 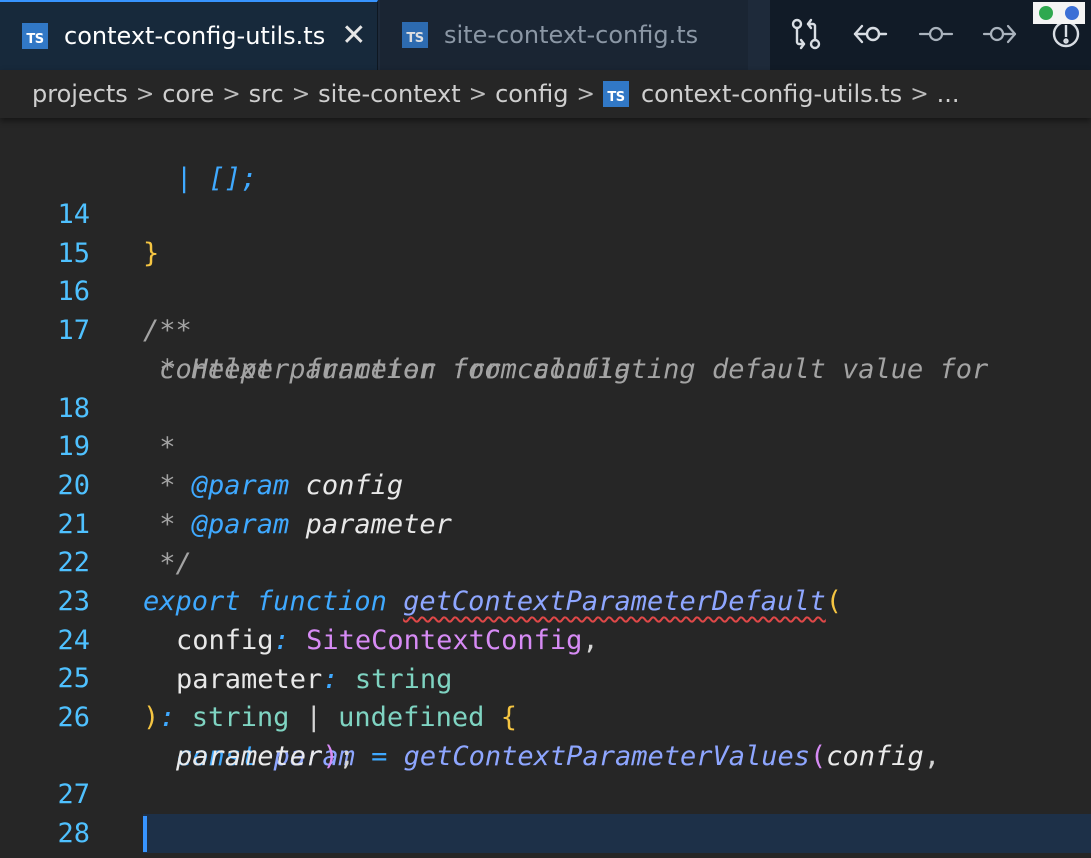 I want to click on code-line: 14 }, so click(x=545, y=212).